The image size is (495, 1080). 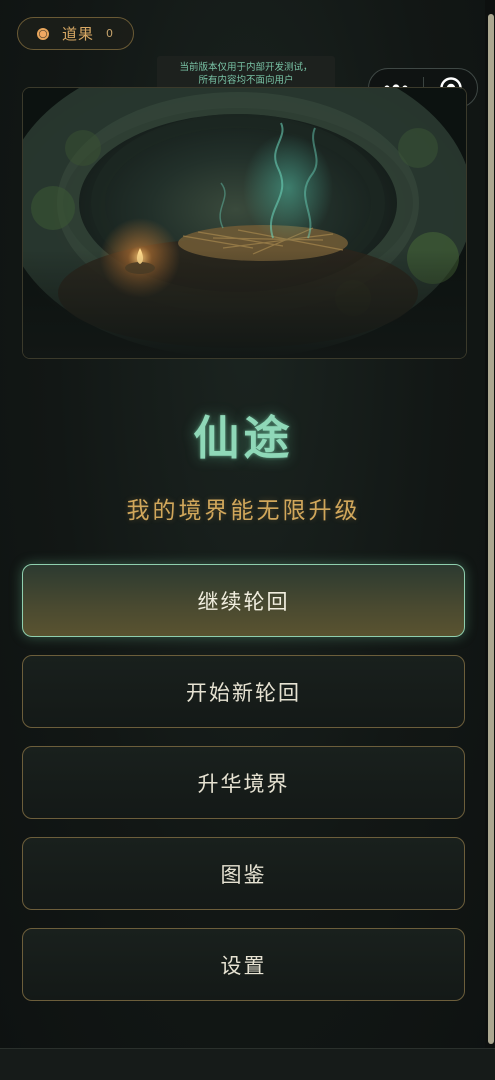 What do you see at coordinates (243, 511) in the screenshot?
I see `game-subtitle: 我的境界能无限升级` at bounding box center [243, 511].